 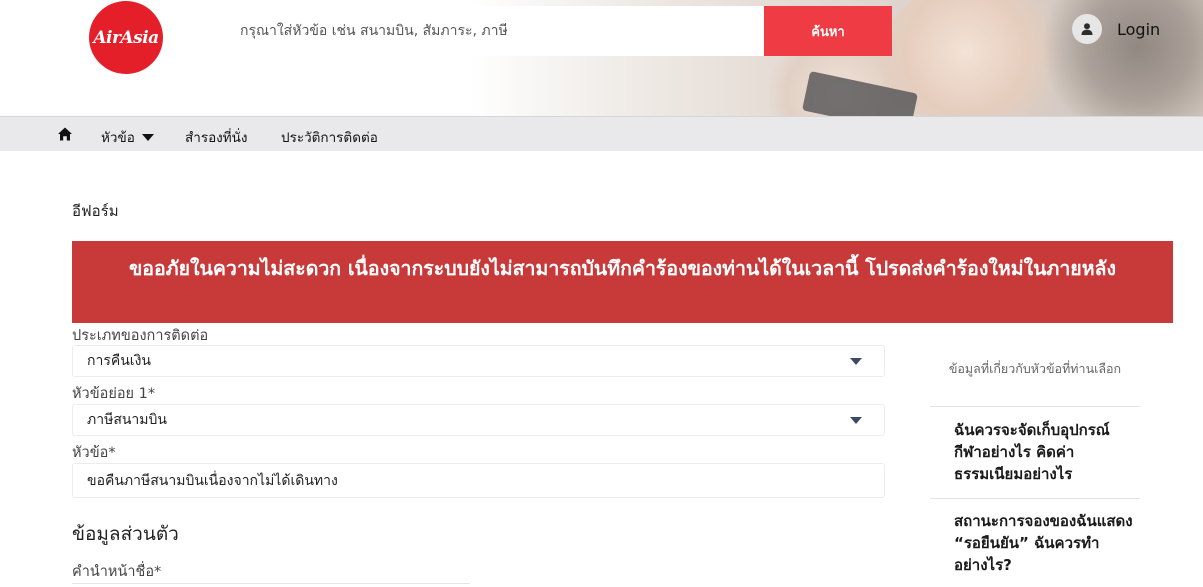 I want to click on title-prefix-label: คำนำหน้าชื่อ*, so click(x=117, y=572).